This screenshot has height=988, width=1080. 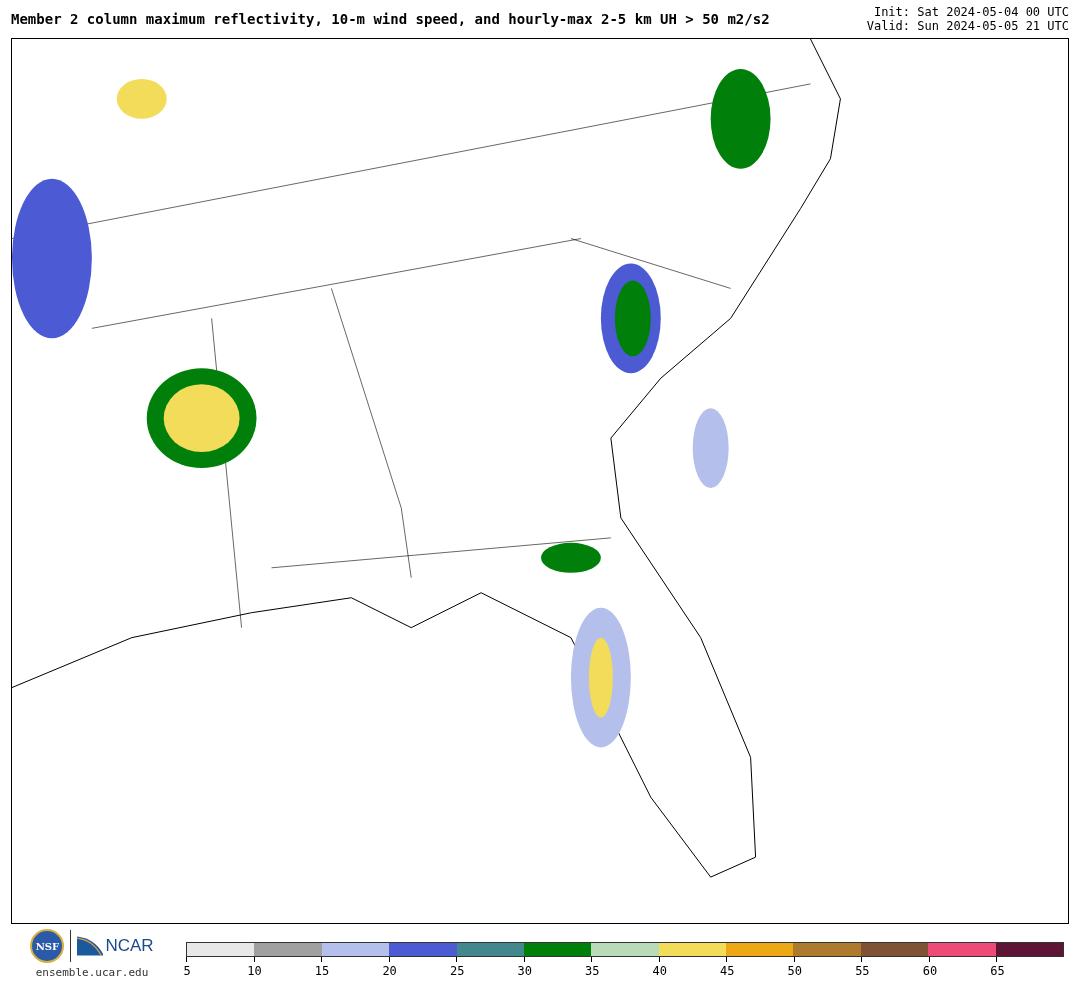 What do you see at coordinates (930, 971) in the screenshot?
I see `tick-label: 60` at bounding box center [930, 971].